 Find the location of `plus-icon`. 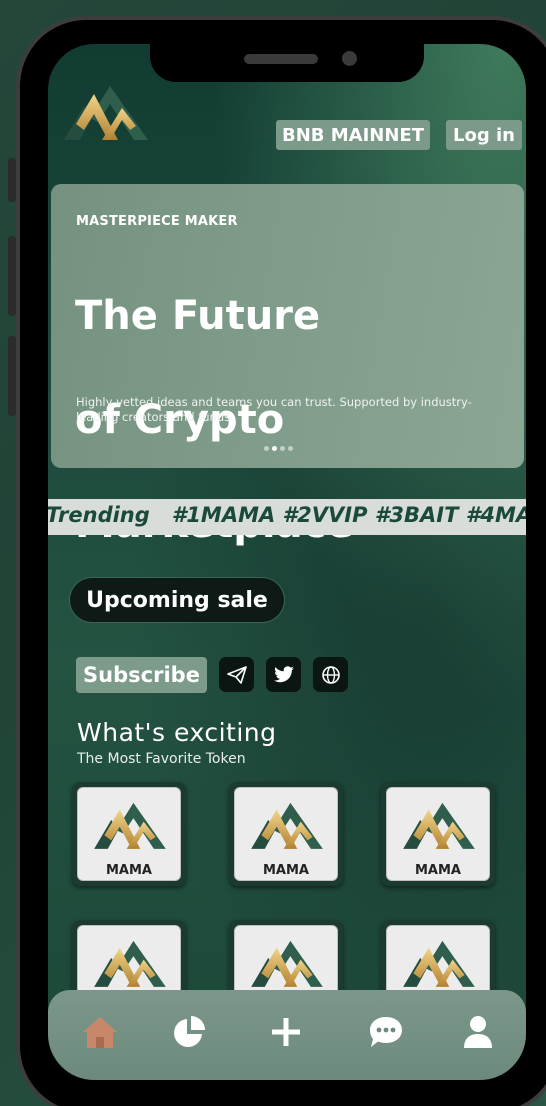

plus-icon is located at coordinates (286, 1032).